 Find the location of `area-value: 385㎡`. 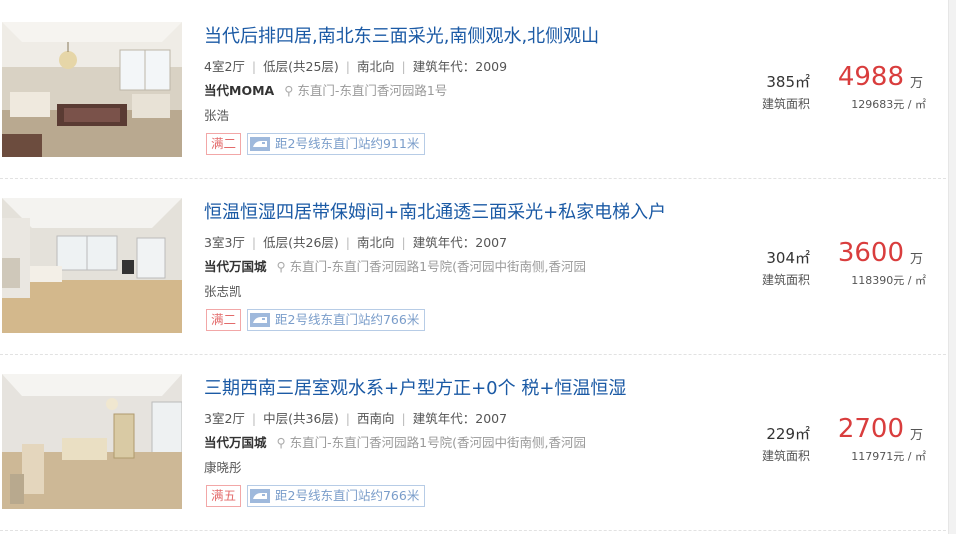

area-value: 385㎡ is located at coordinates (788, 82).